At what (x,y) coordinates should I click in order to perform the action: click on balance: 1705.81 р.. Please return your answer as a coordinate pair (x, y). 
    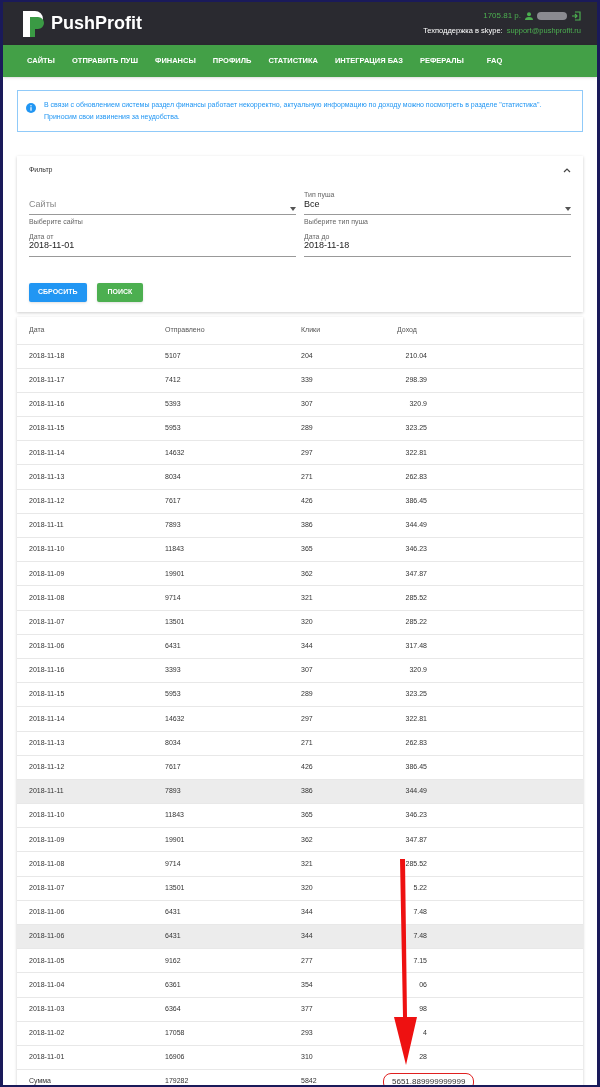
    Looking at the image, I should click on (502, 16).